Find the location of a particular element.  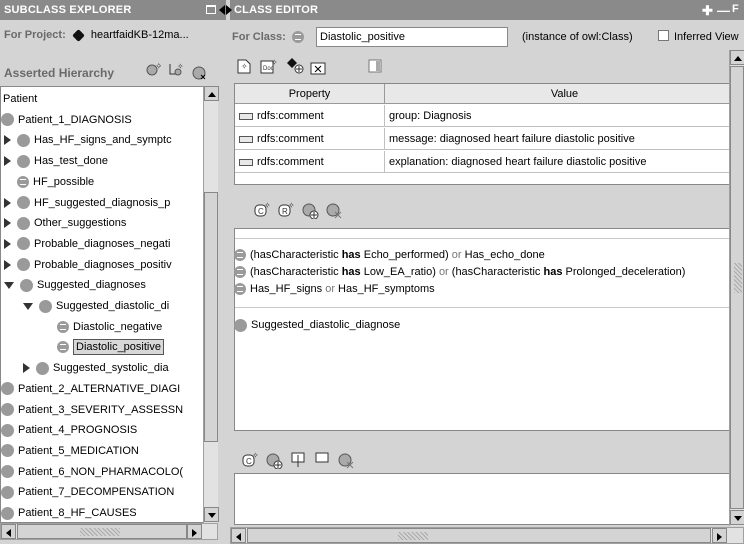

create-restriction2-icon: R ✧ is located at coordinates (286, 209).